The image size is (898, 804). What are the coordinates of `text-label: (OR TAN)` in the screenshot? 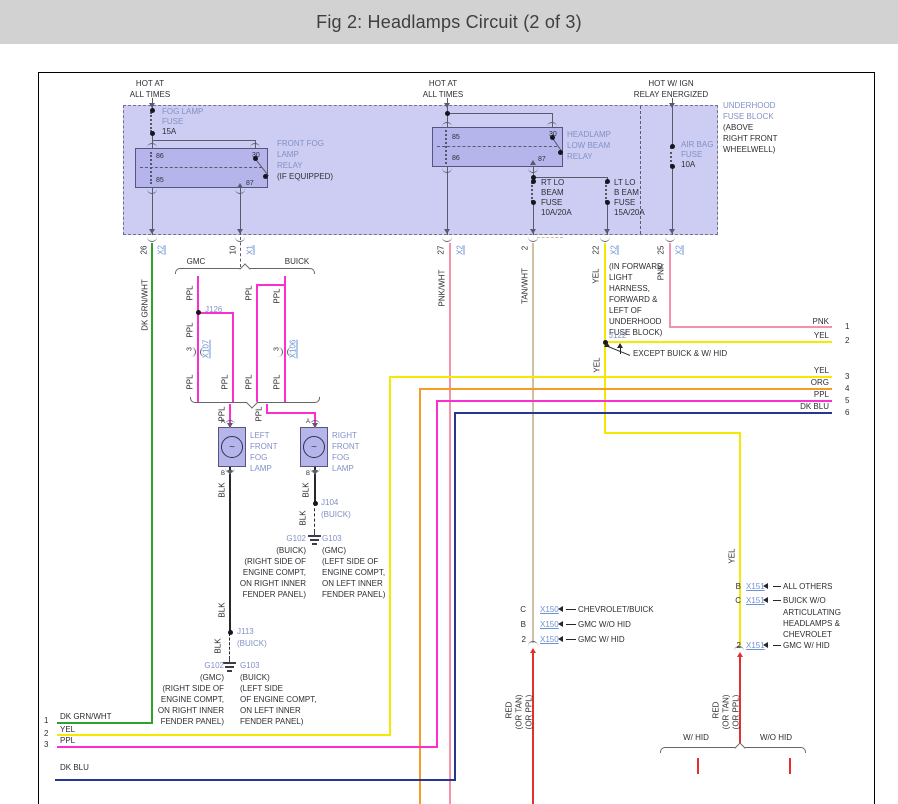 It's located at (519, 712).